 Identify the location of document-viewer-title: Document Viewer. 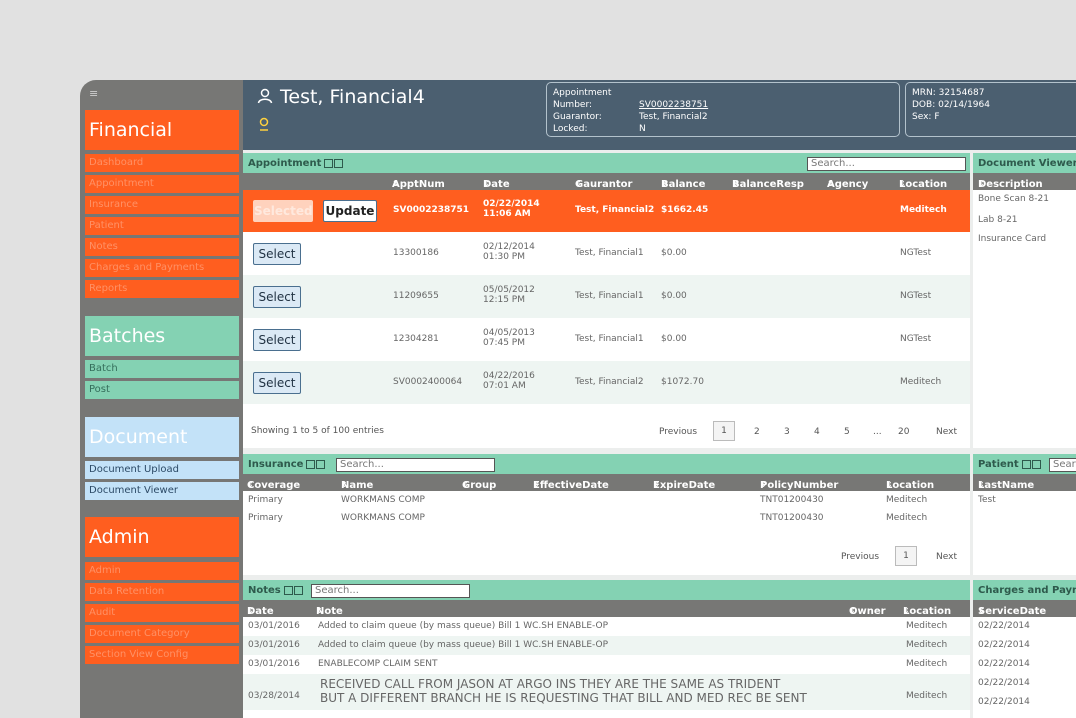
(1024, 163).